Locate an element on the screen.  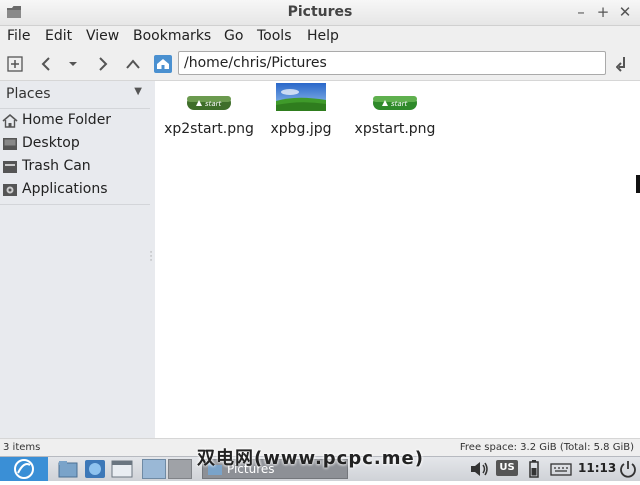
menu-file: File is located at coordinates (18, 36).